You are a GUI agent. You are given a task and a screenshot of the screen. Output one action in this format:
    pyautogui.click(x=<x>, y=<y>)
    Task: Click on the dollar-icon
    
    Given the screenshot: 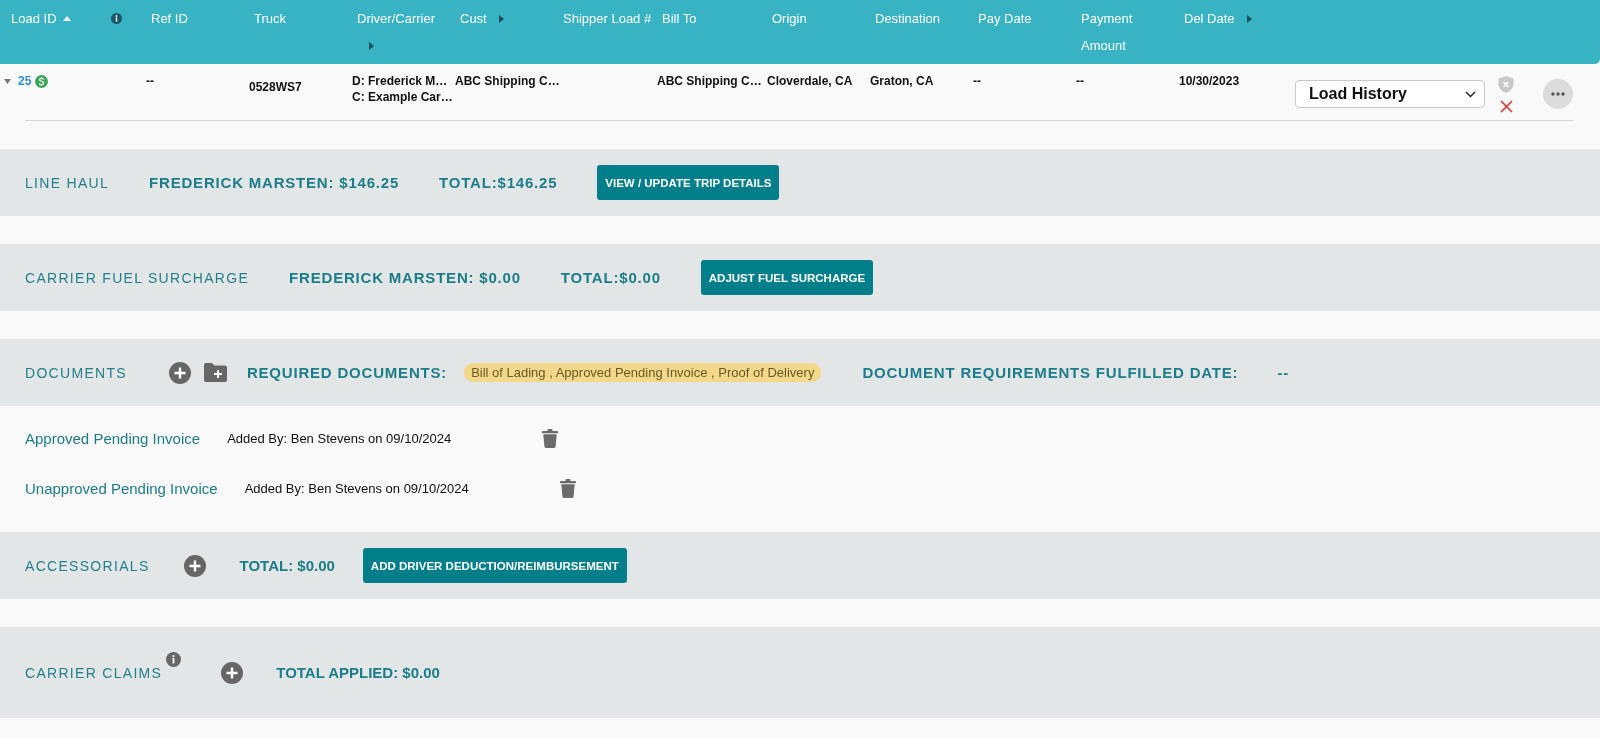 What is the action you would take?
    pyautogui.click(x=42, y=81)
    